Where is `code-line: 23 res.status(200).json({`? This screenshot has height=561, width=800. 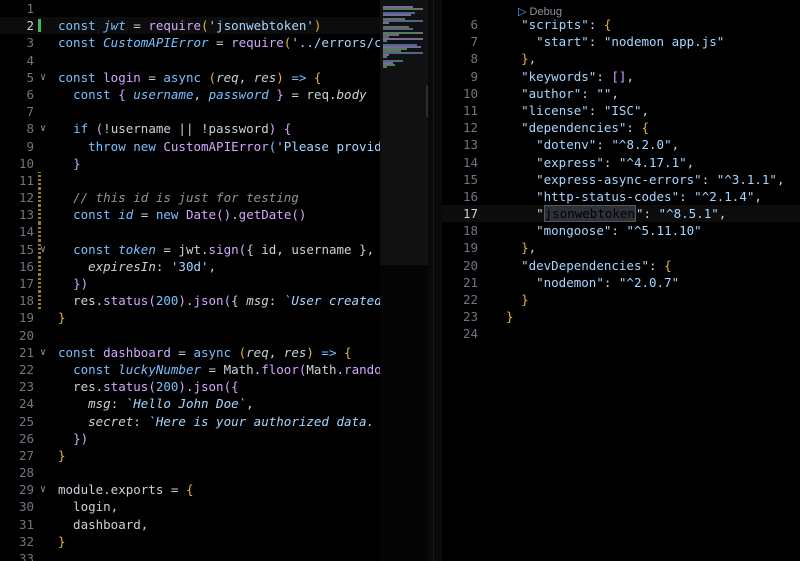 code-line: 23 res.status(200).json({ is located at coordinates (214, 386).